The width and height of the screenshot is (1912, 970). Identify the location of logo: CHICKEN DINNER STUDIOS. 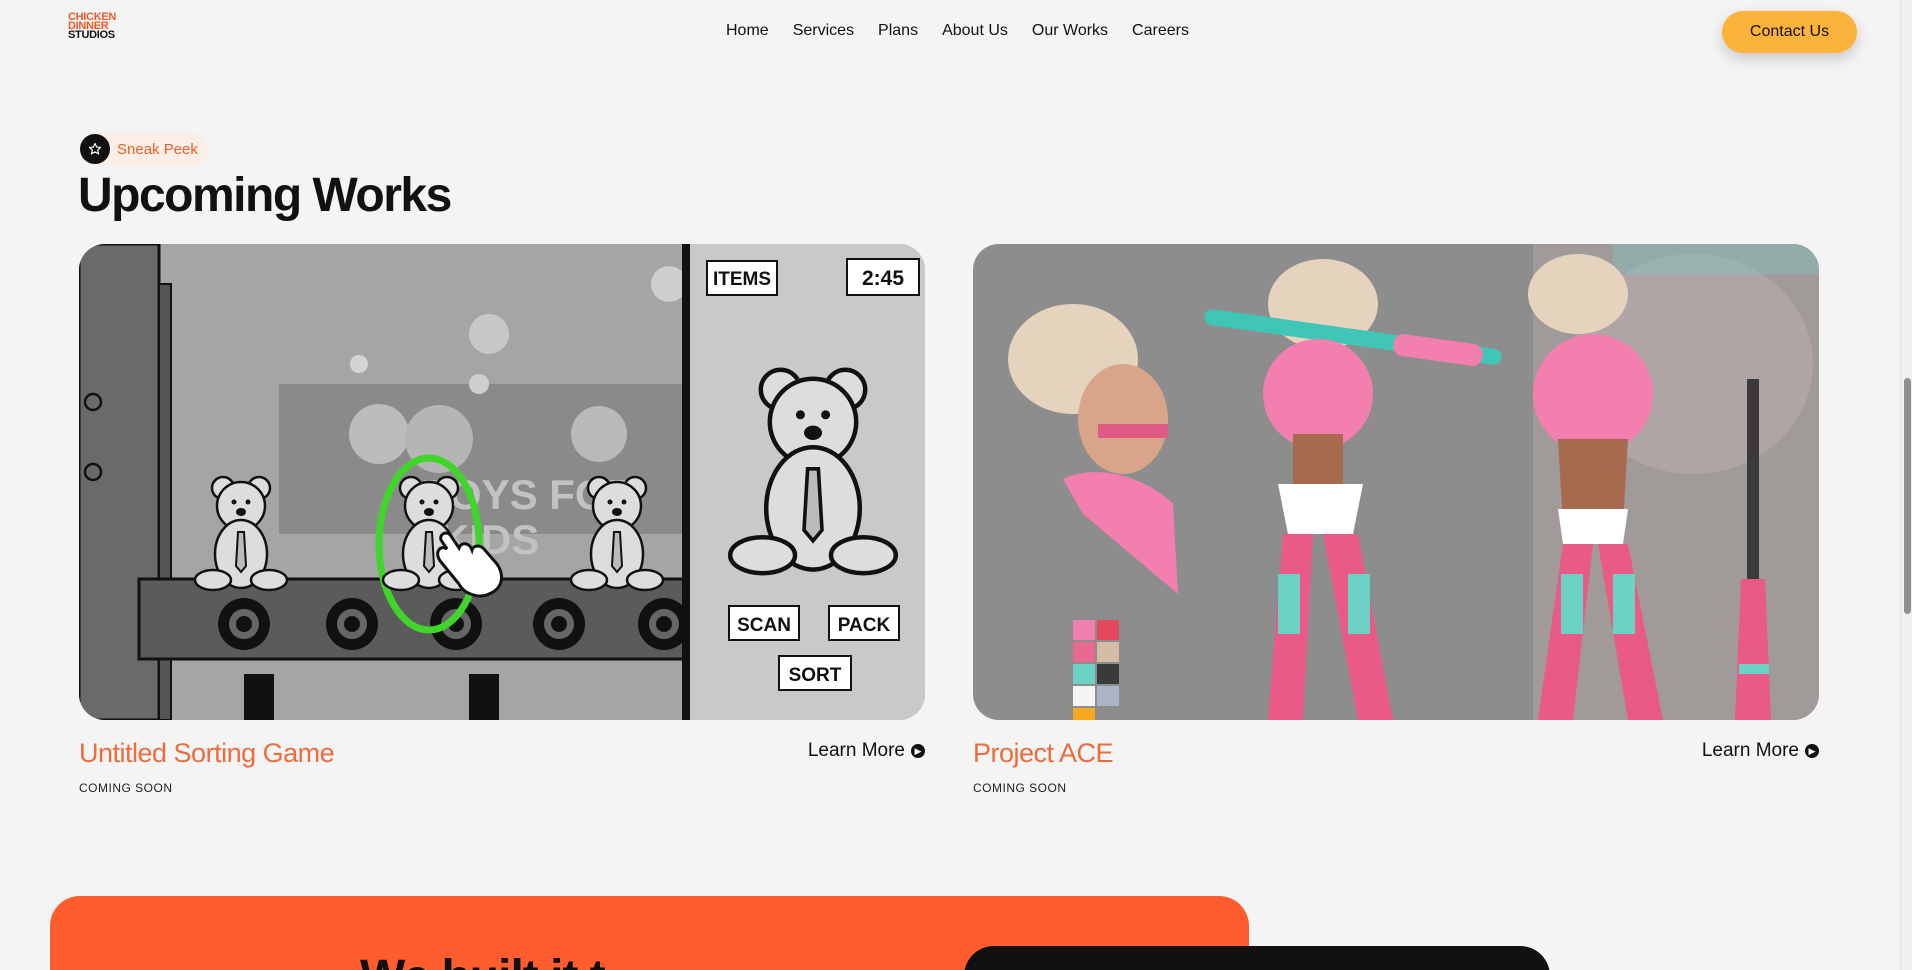
(92, 26).